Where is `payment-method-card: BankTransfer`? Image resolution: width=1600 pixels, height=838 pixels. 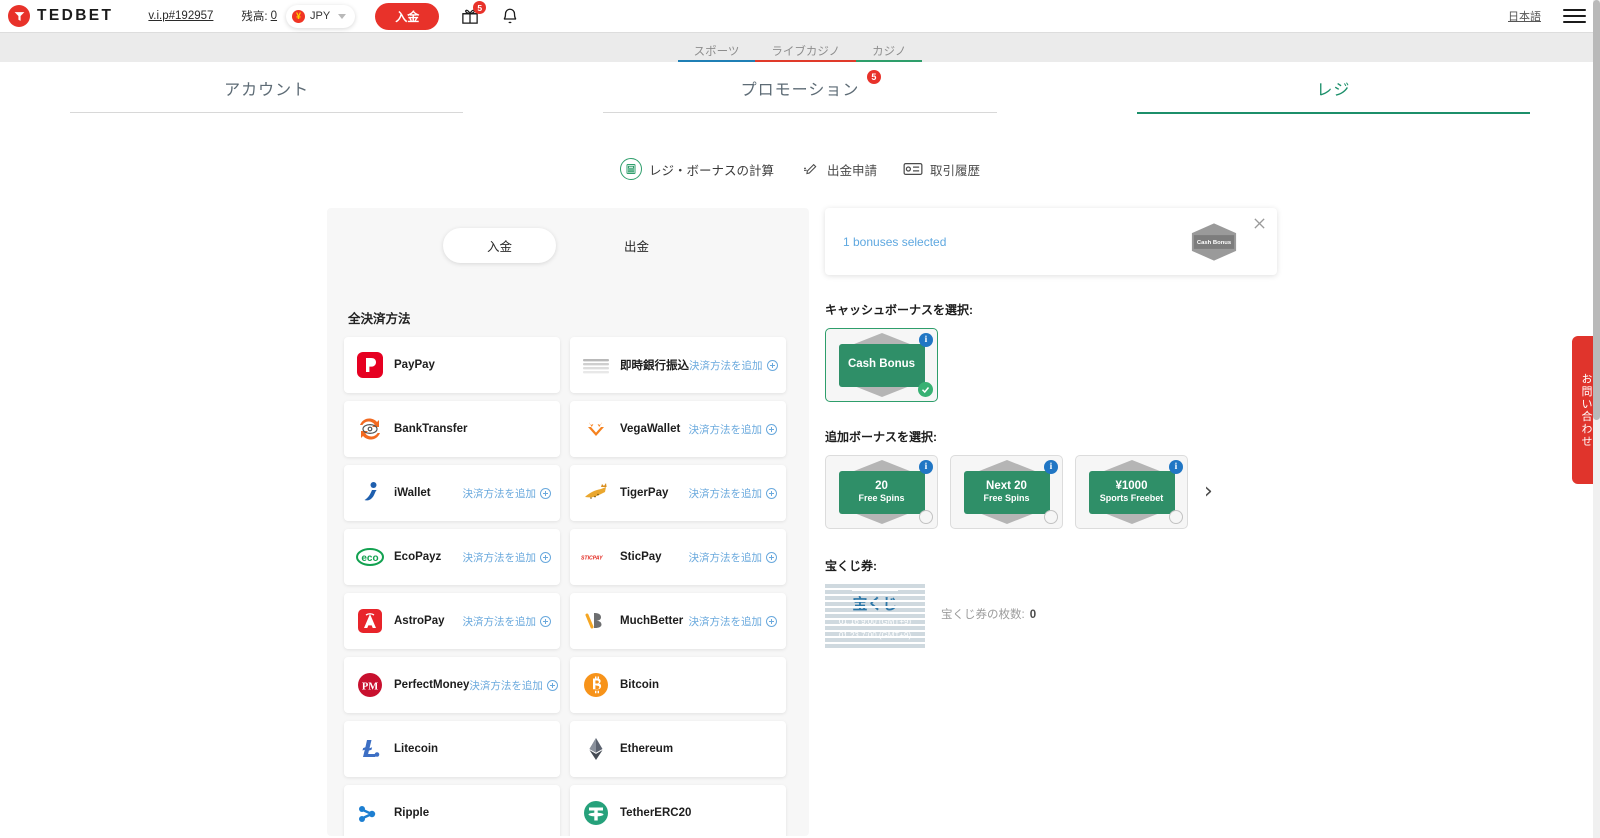
payment-method-card: BankTransfer is located at coordinates (452, 429).